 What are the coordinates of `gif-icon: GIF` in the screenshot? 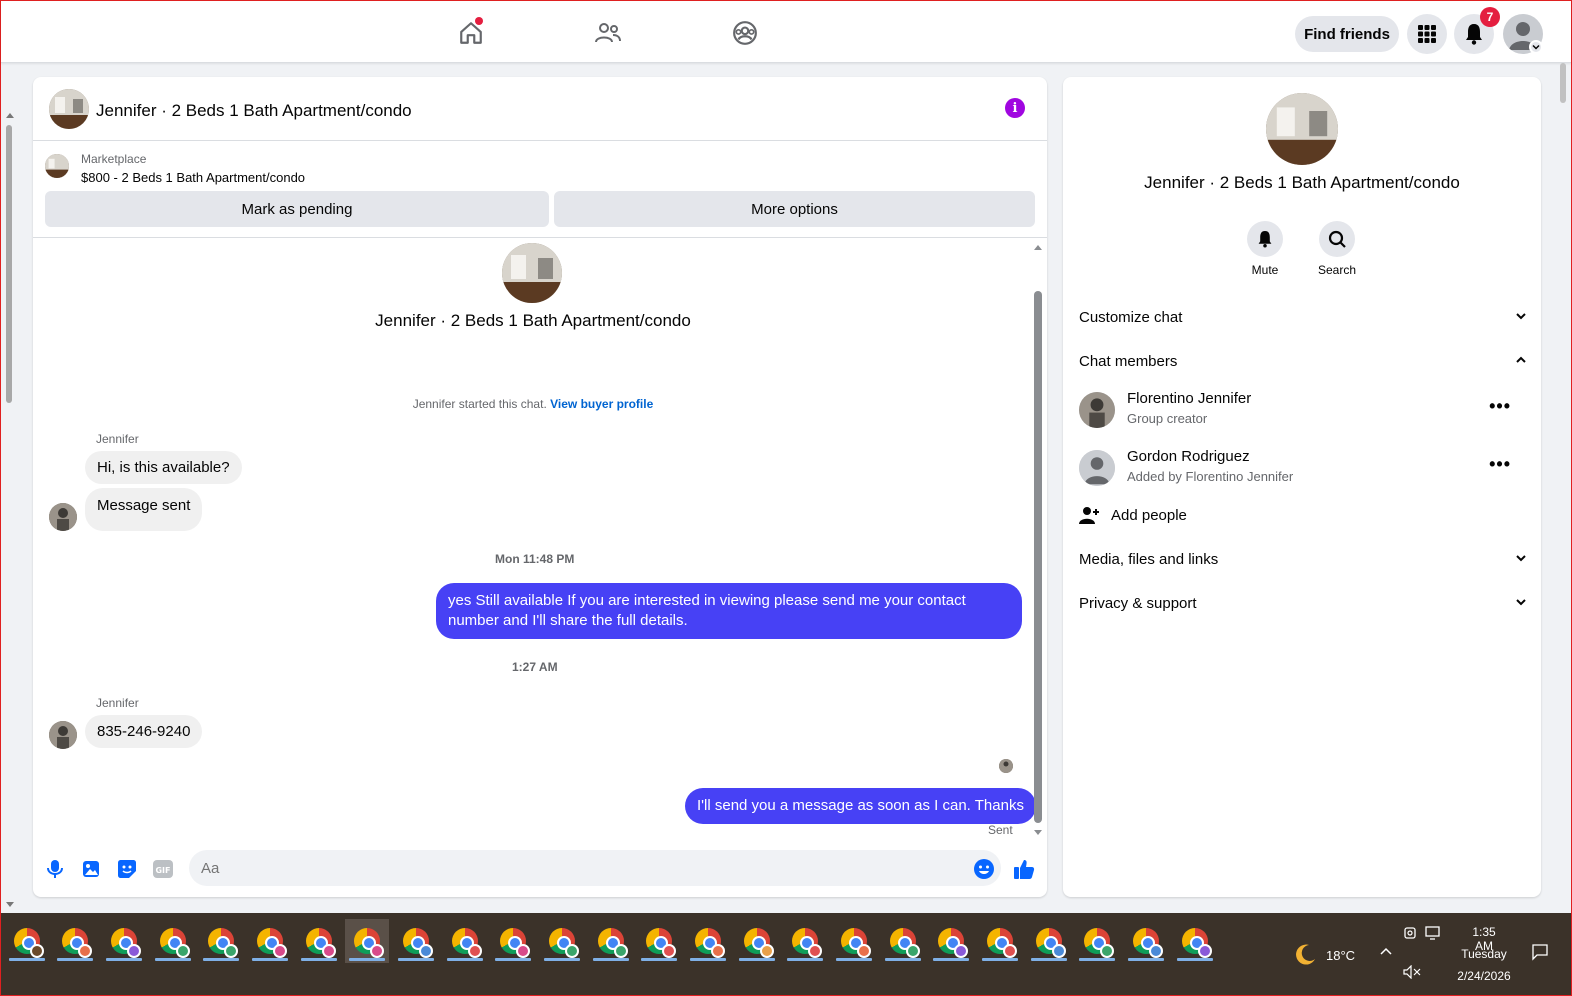 It's located at (163, 869).